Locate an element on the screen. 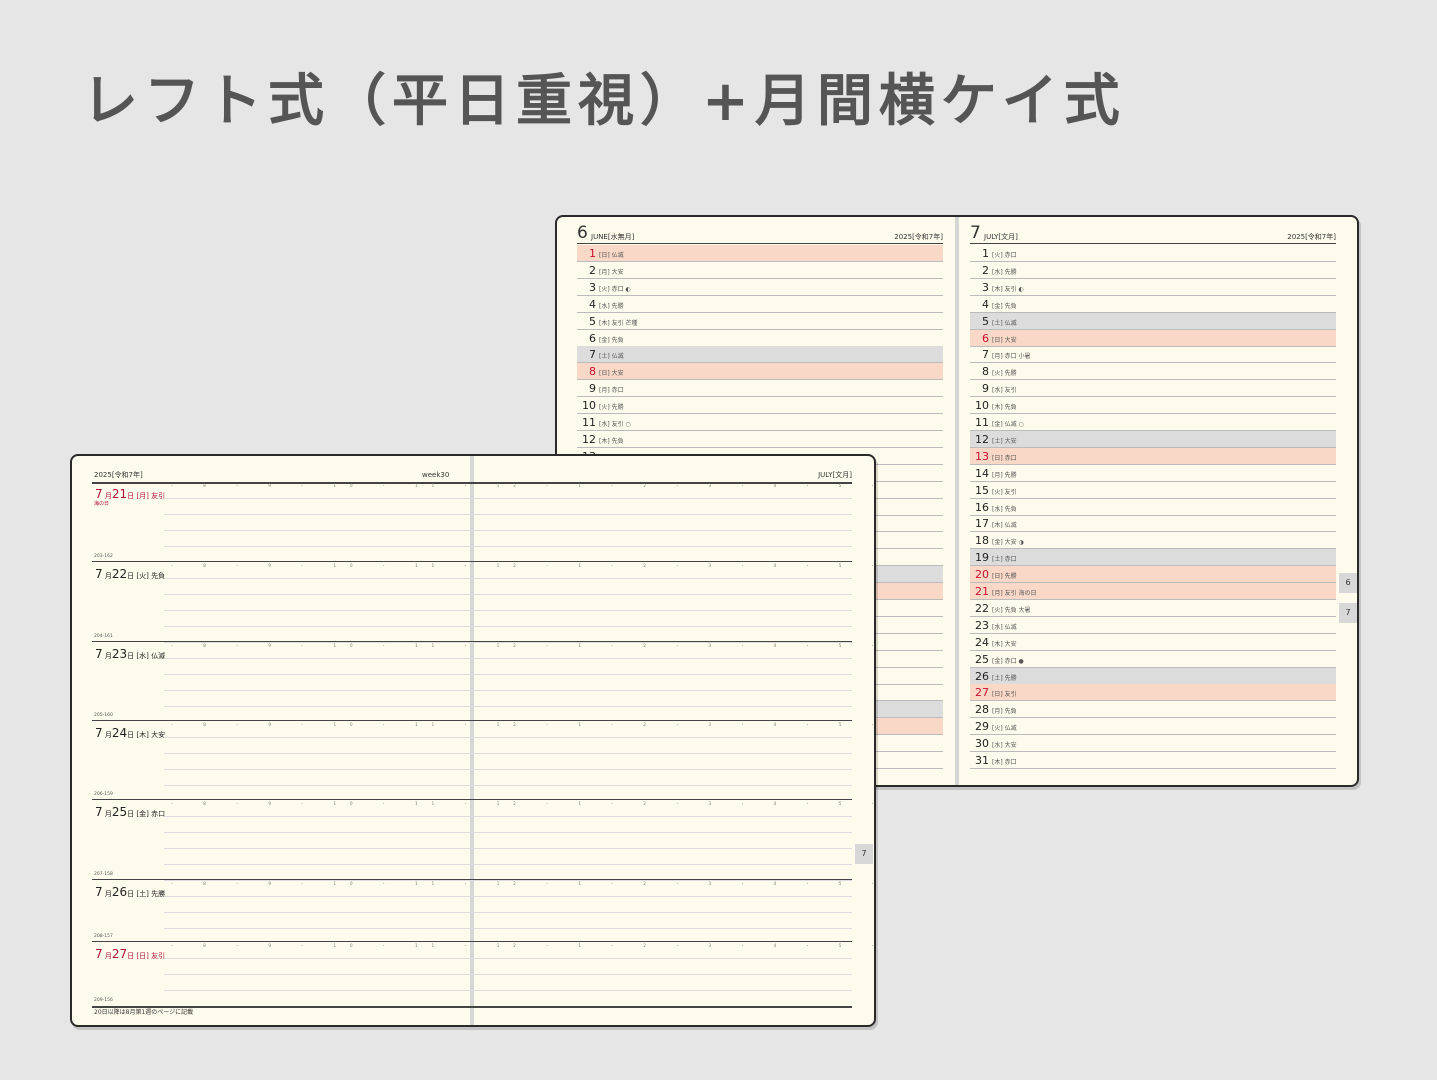 This screenshot has width=1437, height=1080. day-label: 7 月23日 [水] 仏滅 is located at coordinates (130, 654).